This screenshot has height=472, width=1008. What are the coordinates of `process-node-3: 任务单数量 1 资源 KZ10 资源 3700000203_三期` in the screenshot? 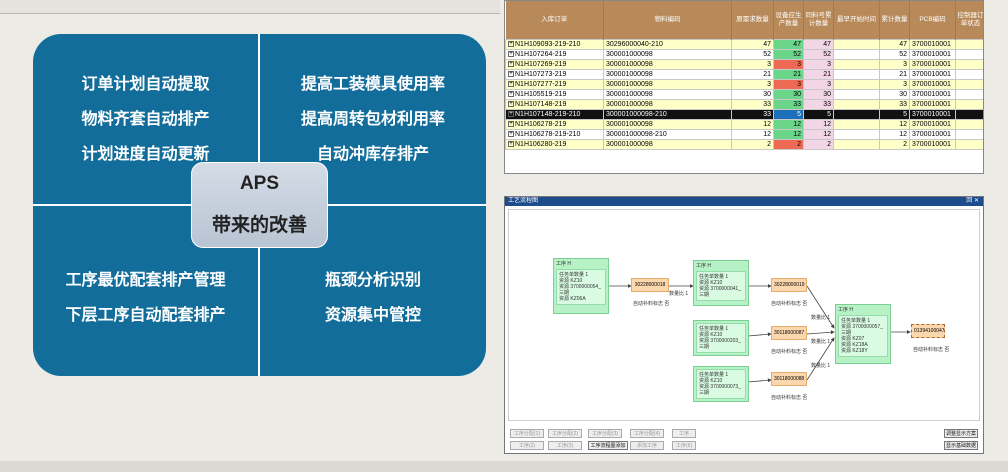 It's located at (721, 338).